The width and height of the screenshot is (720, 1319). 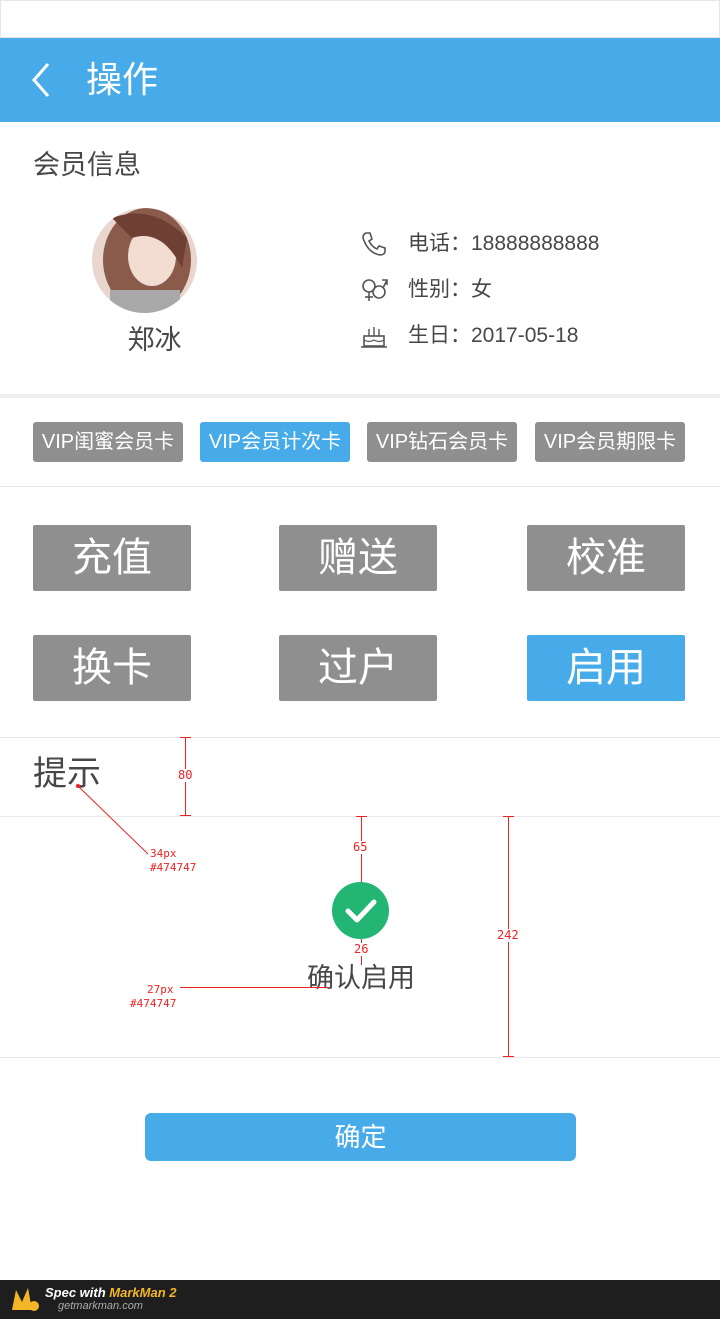 What do you see at coordinates (25, 1299) in the screenshot?
I see `markman-logo-icon` at bounding box center [25, 1299].